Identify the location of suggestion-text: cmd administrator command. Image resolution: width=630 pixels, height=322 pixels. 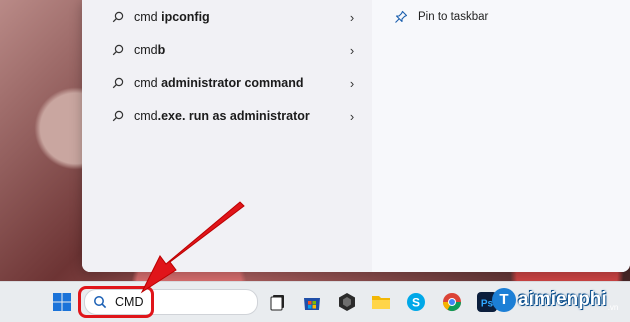
(219, 83).